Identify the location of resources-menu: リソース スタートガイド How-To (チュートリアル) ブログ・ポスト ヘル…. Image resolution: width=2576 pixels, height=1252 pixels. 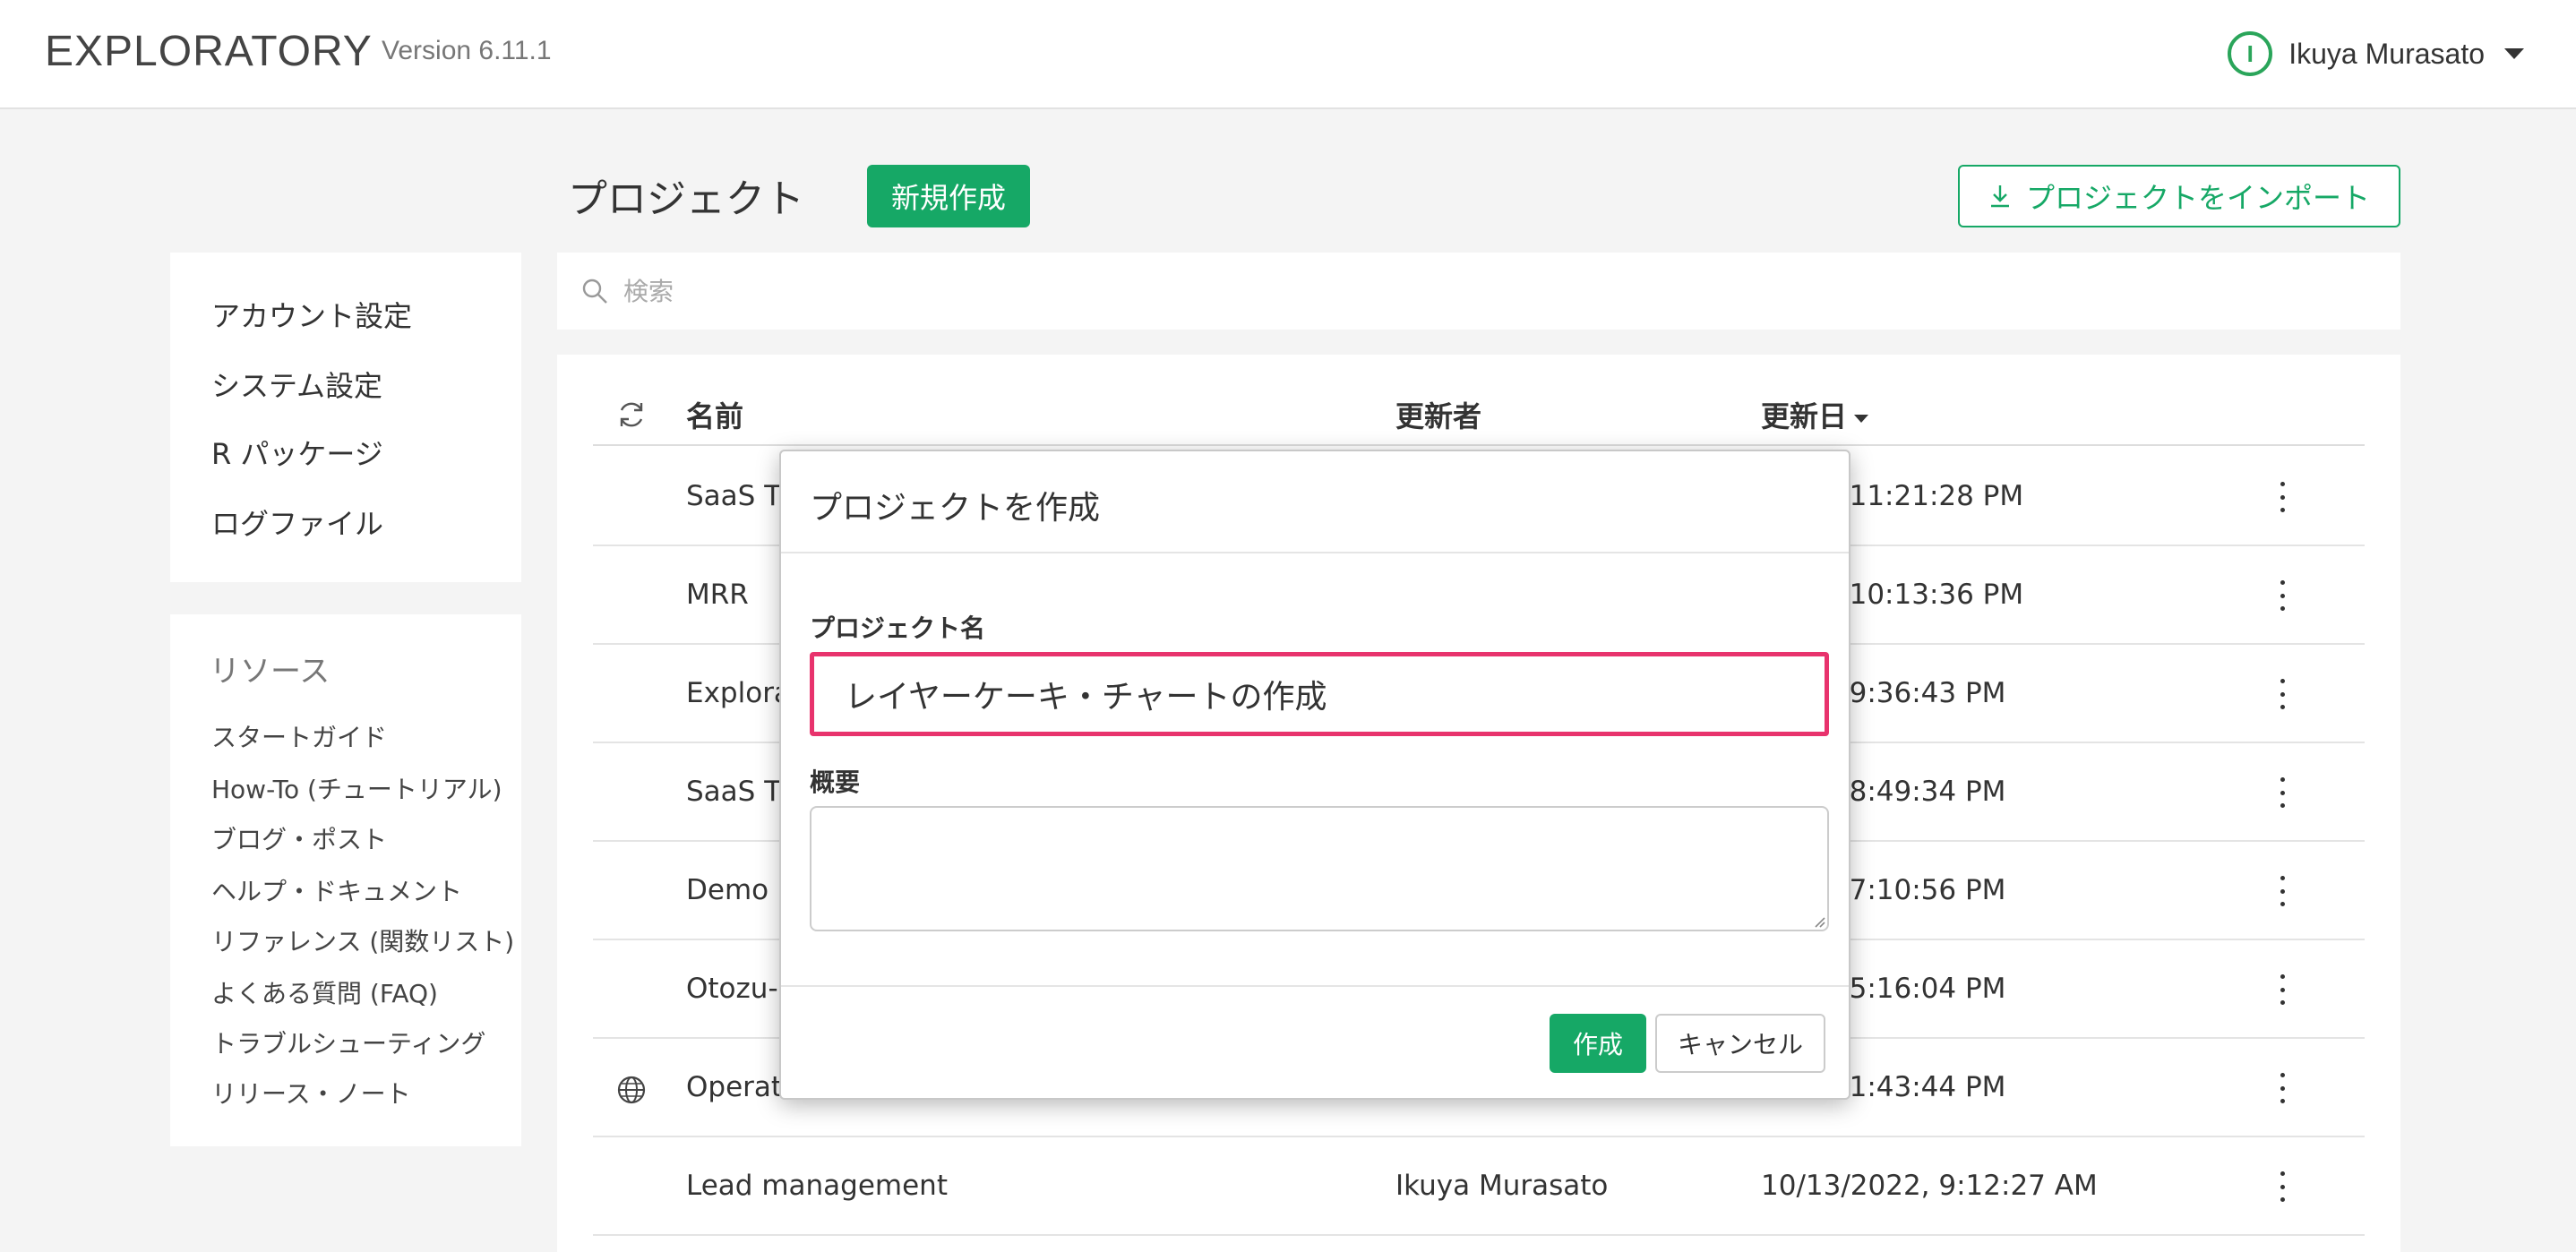
(345, 880).